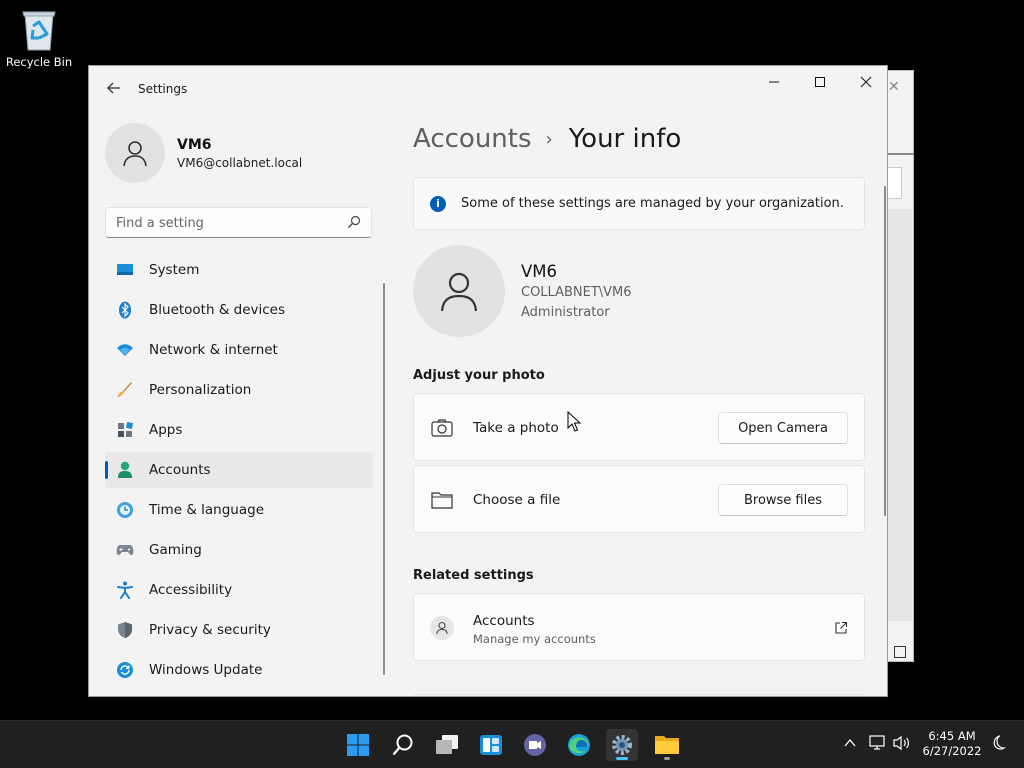  I want to click on background-window-panel, so click(900, 415).